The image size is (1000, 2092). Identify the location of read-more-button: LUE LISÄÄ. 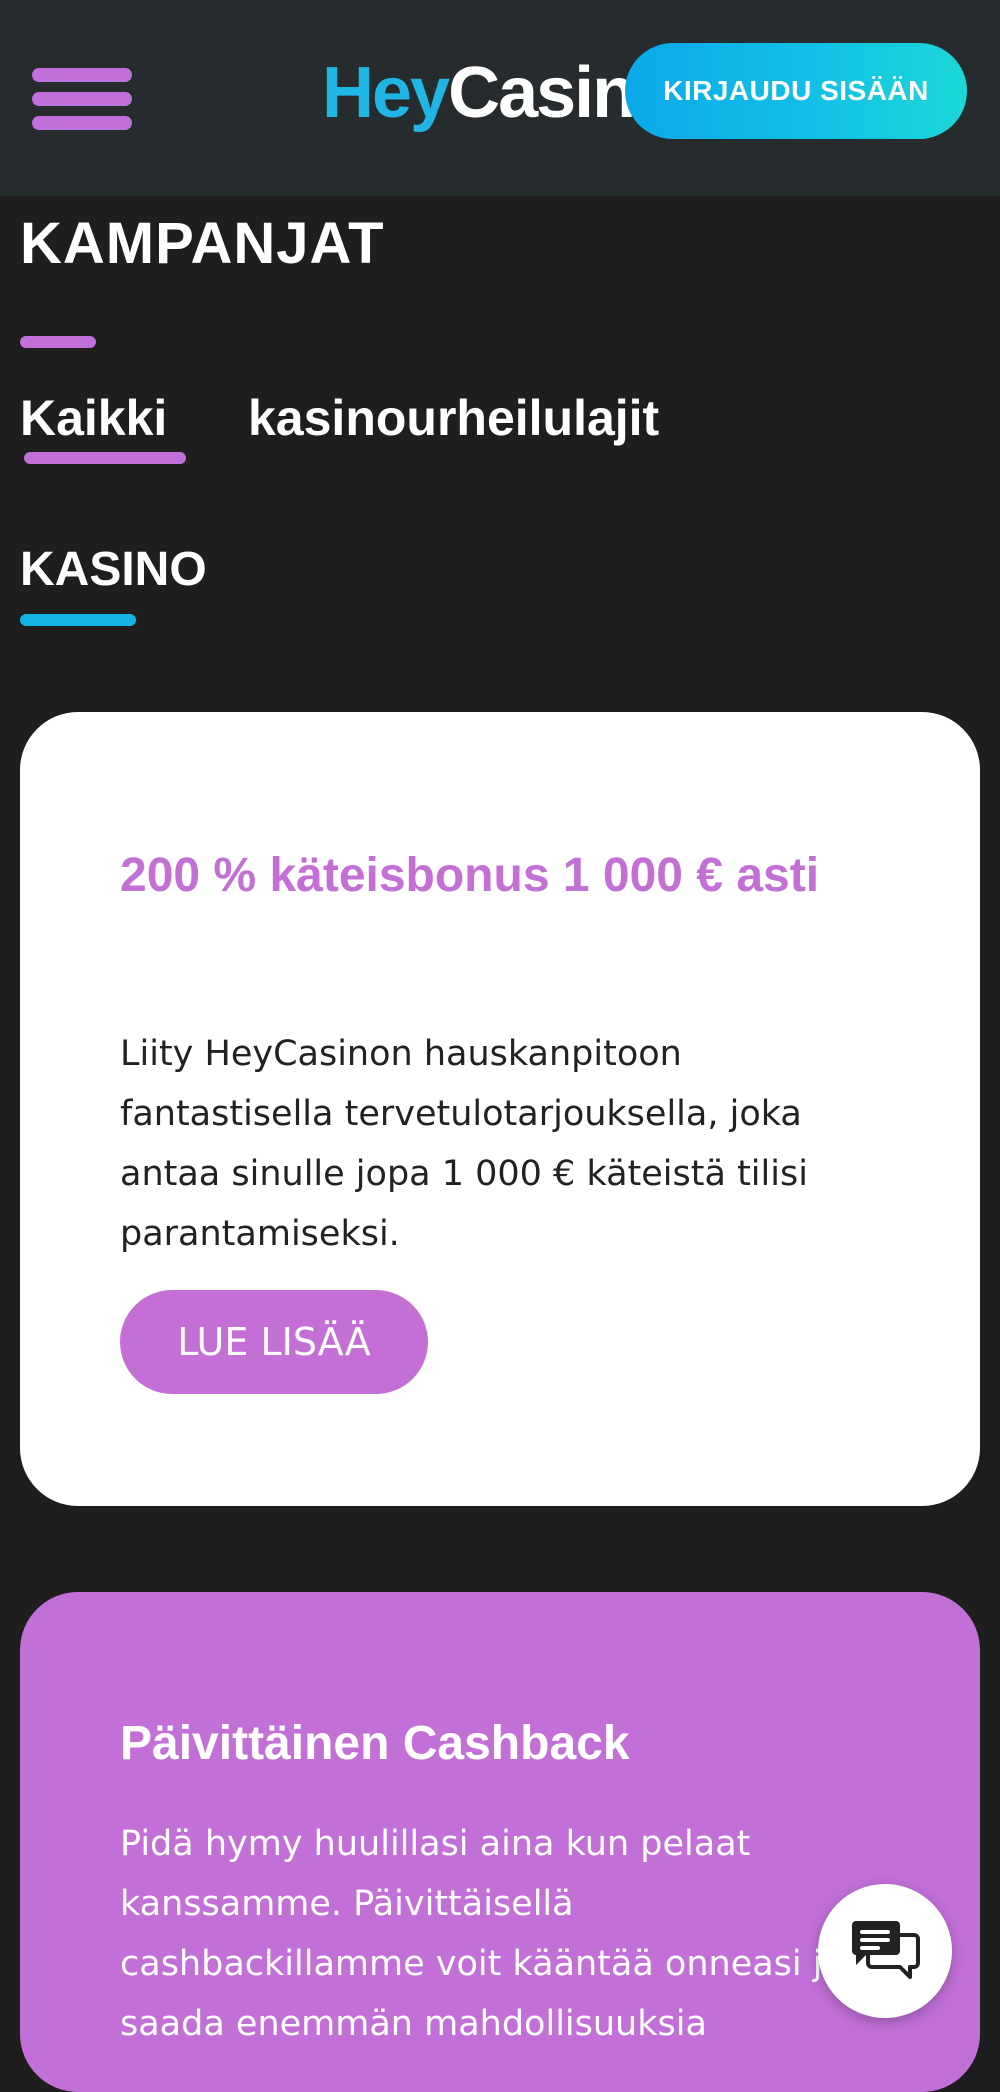
(274, 1342).